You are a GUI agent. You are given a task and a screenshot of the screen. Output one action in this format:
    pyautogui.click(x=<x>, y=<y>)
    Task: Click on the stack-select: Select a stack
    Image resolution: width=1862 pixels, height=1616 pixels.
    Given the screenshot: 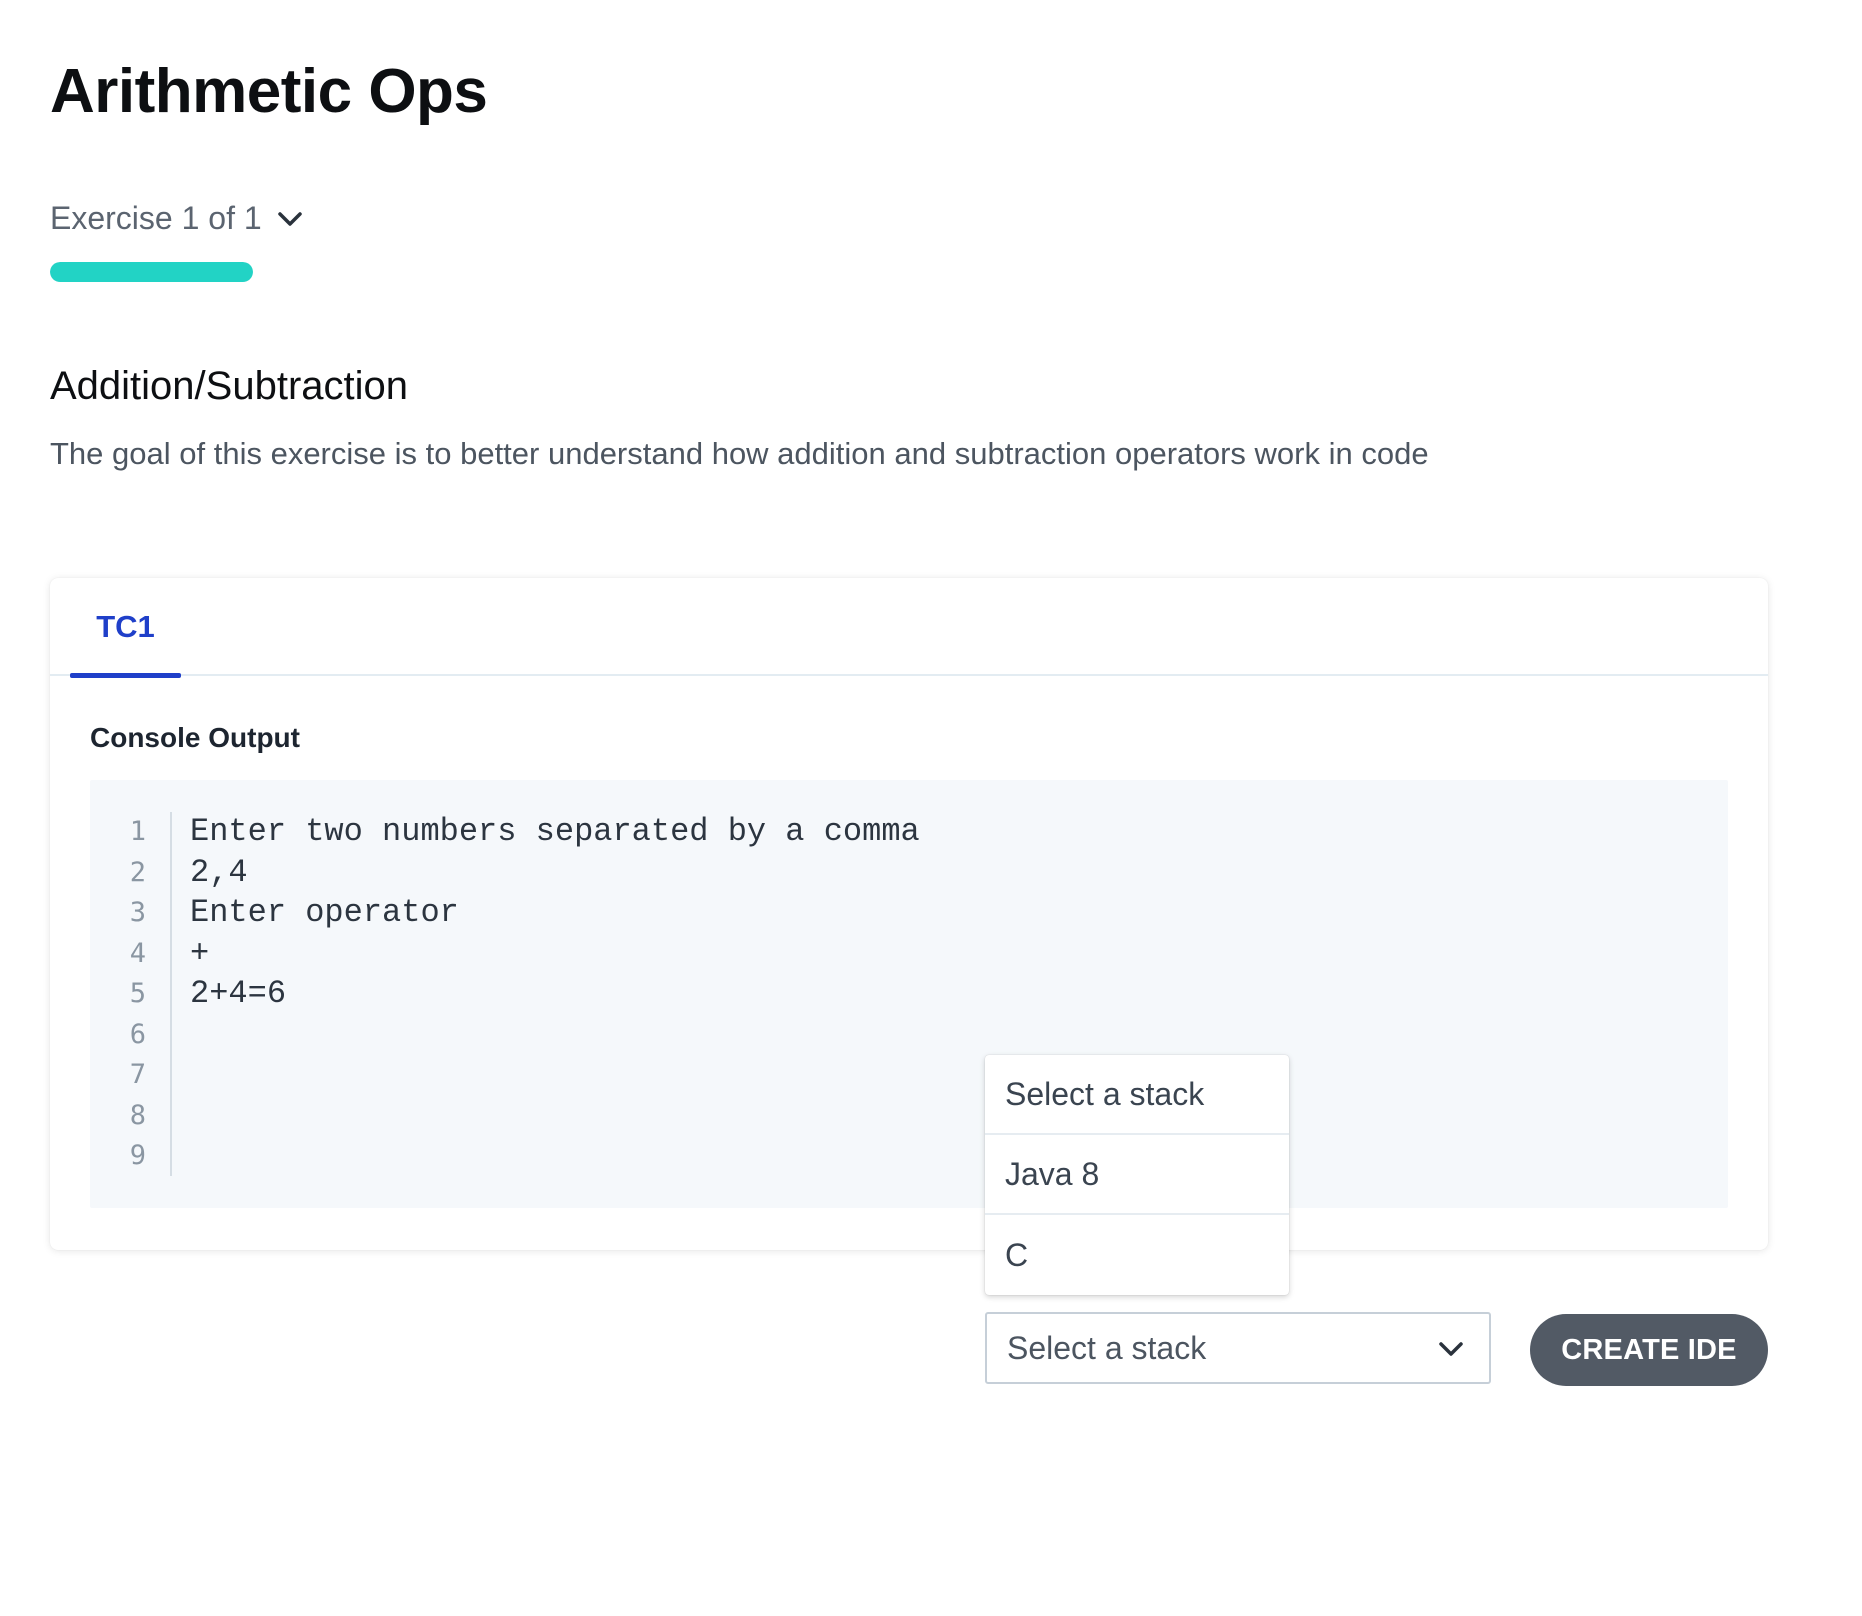 What is the action you would take?
    pyautogui.click(x=1238, y=1348)
    